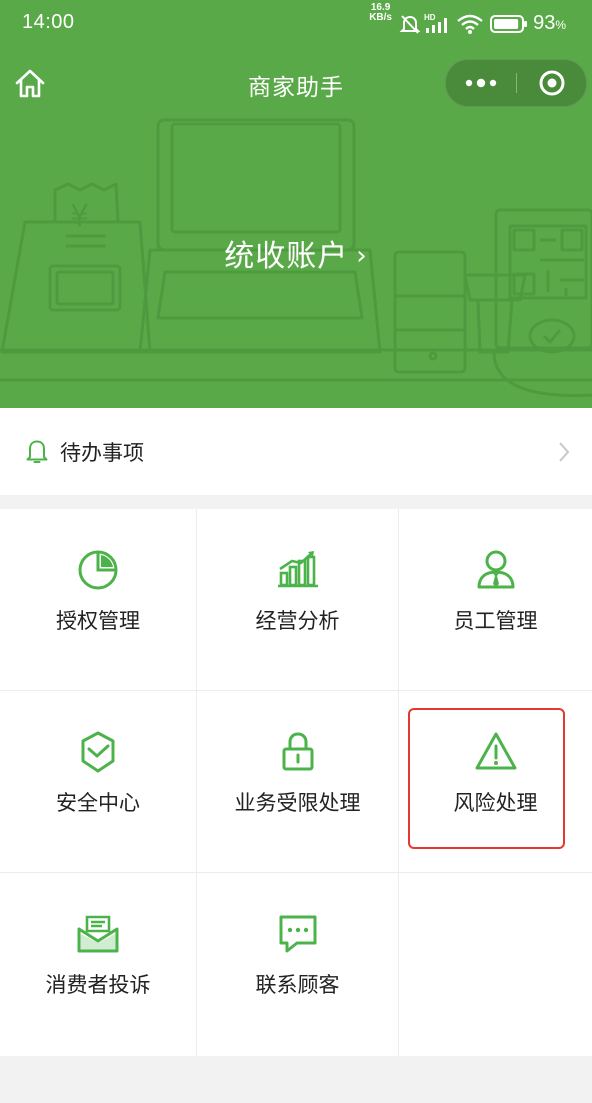  Describe the element at coordinates (37, 451) in the screenshot. I see `bell-icon` at that location.